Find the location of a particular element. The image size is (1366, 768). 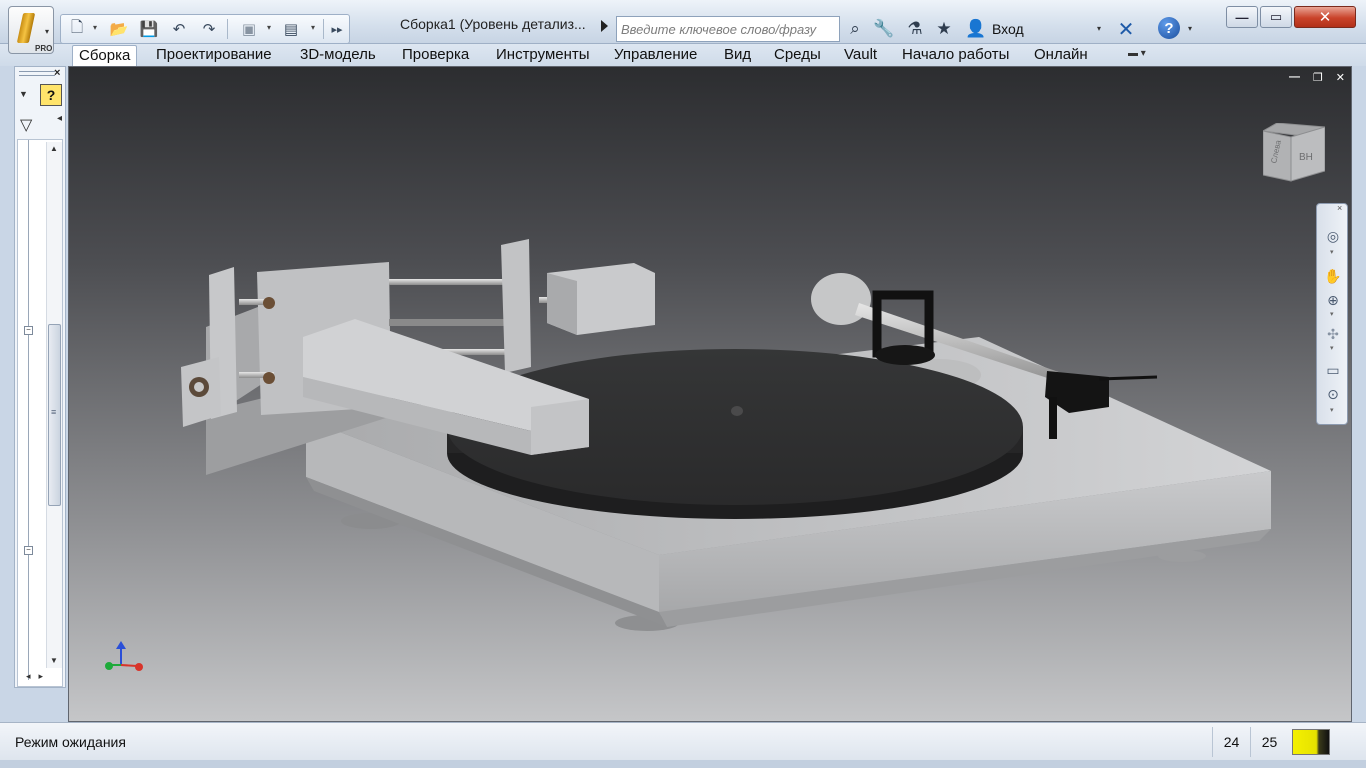

overflow-icon: ▸▸ is located at coordinates (337, 29).